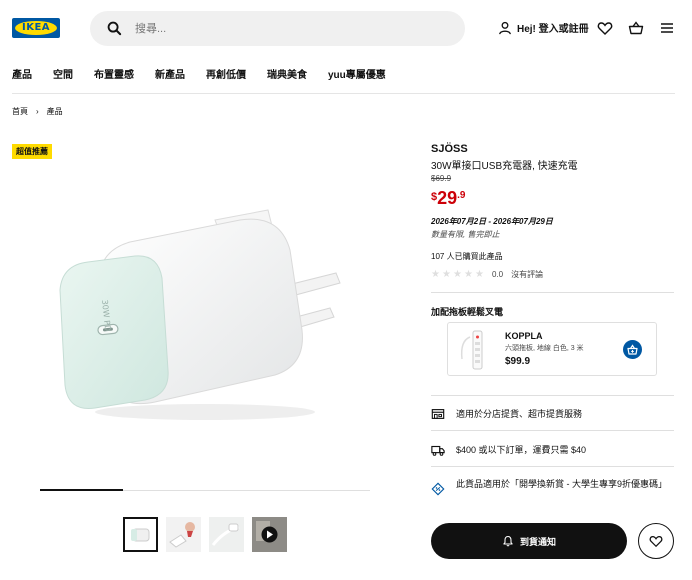  What do you see at coordinates (519, 414) in the screenshot?
I see `service-text: 適用於分店提貨、超市提貨服務` at bounding box center [519, 414].